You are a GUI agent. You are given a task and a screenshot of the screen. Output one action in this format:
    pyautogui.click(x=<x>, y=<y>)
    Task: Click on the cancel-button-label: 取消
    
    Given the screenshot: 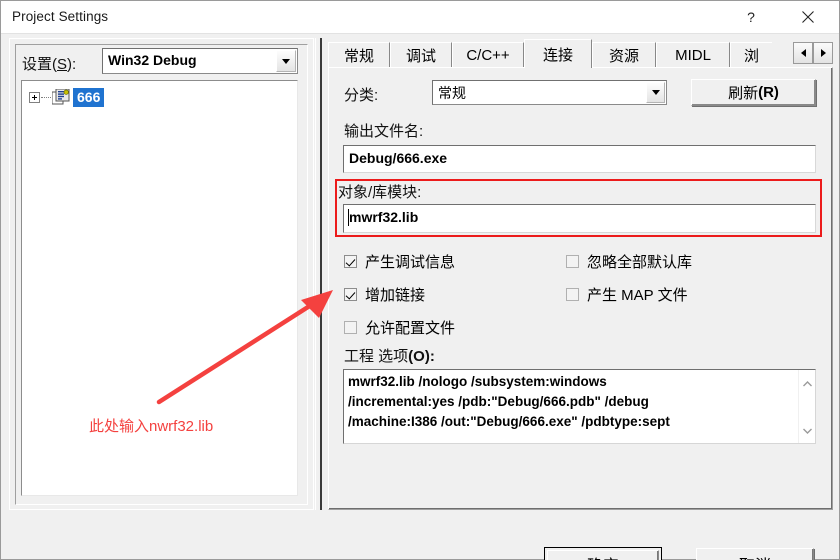 What is the action you would take?
    pyautogui.click(x=755, y=556)
    